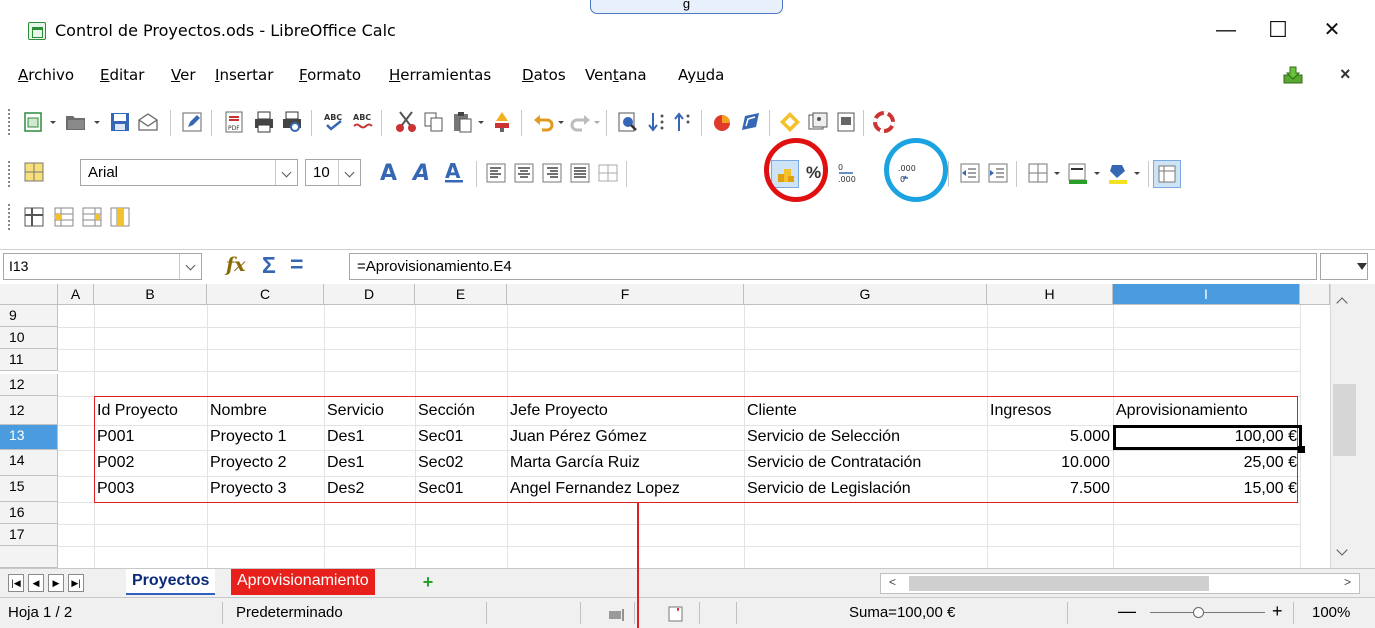 The image size is (1375, 628). What do you see at coordinates (264, 122) in the screenshot?
I see `print-icon` at bounding box center [264, 122].